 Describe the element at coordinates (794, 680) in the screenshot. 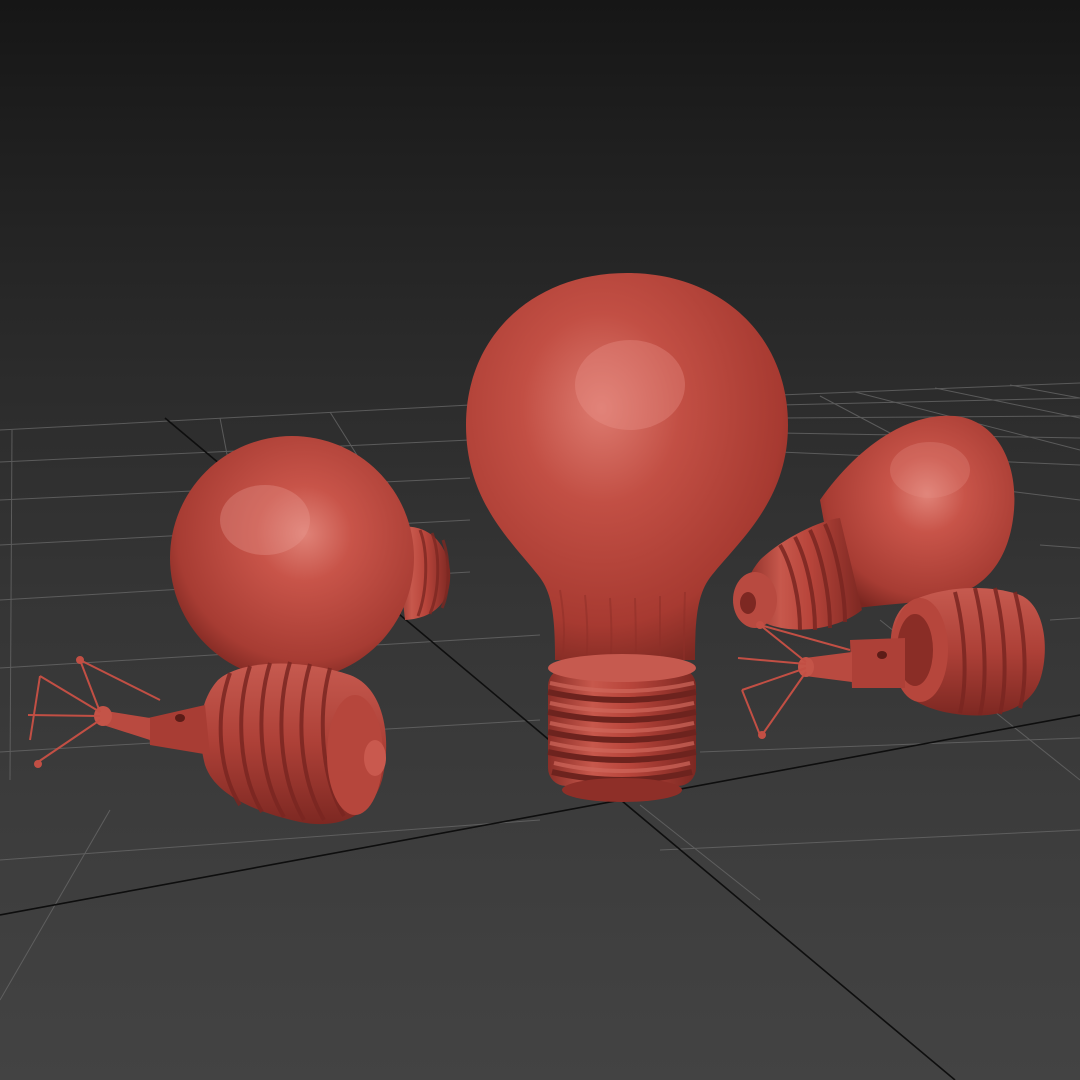

I see `filament-right` at that location.